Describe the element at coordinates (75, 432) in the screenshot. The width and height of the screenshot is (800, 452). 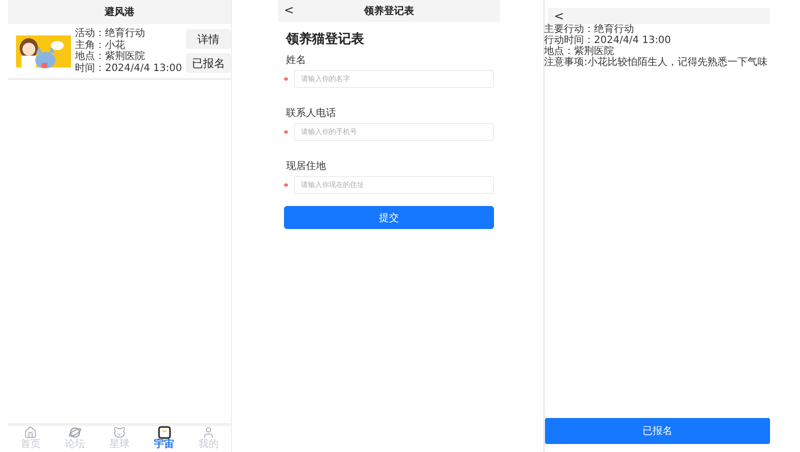
I see `planet-icon` at that location.